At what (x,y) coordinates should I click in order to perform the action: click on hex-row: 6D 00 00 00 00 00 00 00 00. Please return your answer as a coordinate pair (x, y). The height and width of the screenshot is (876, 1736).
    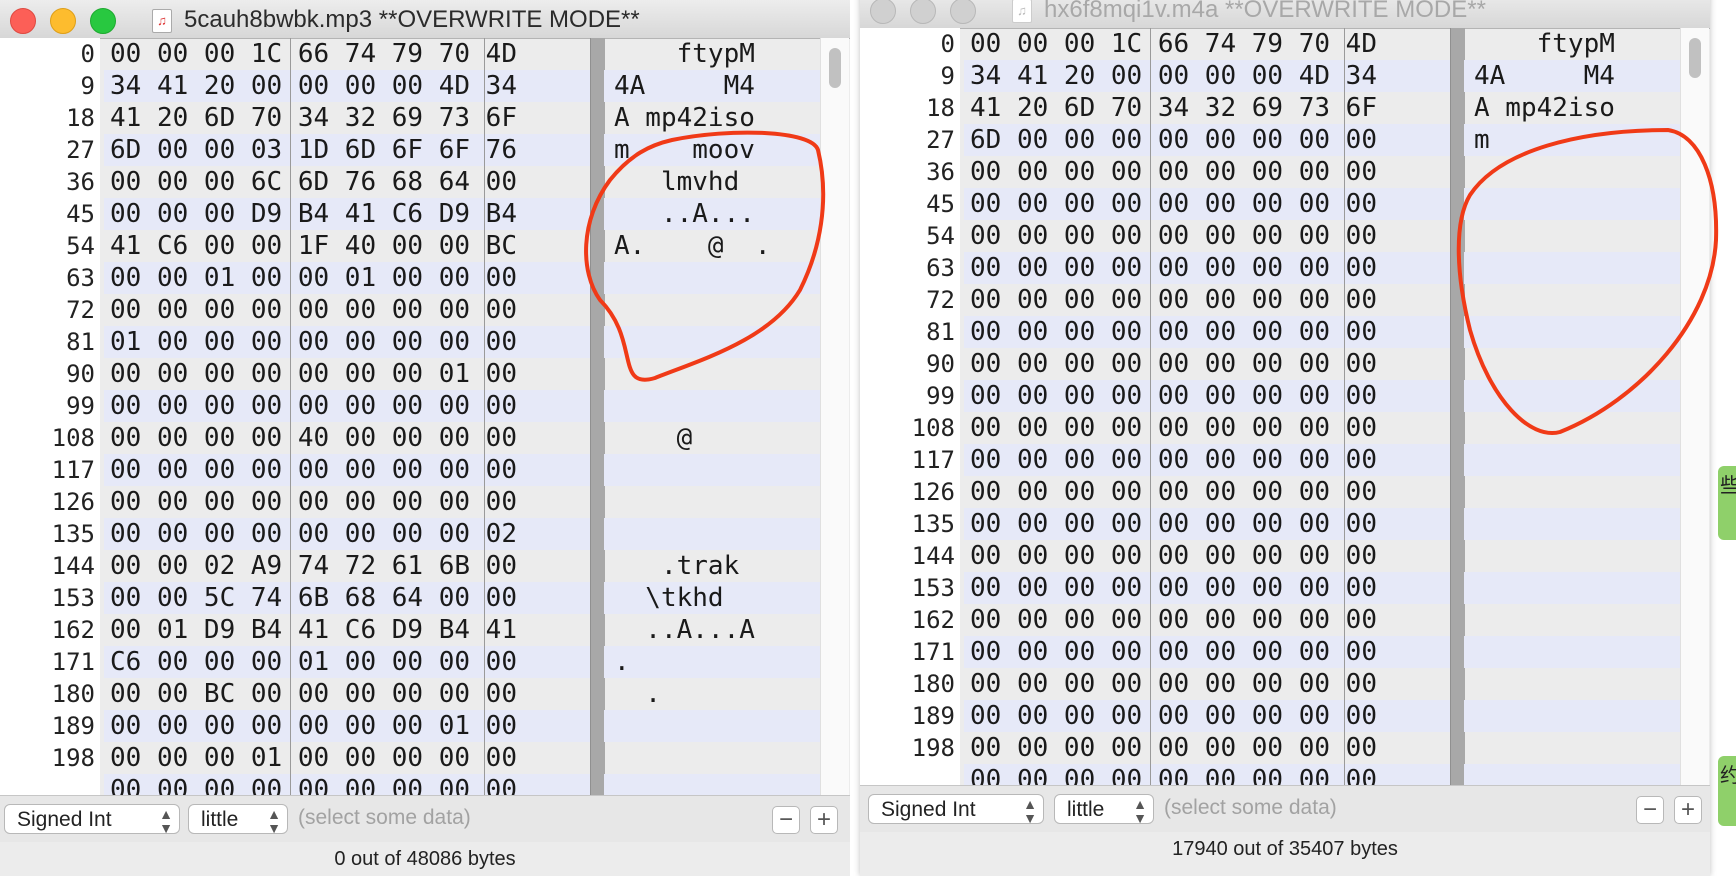
    Looking at the image, I should click on (1207, 140).